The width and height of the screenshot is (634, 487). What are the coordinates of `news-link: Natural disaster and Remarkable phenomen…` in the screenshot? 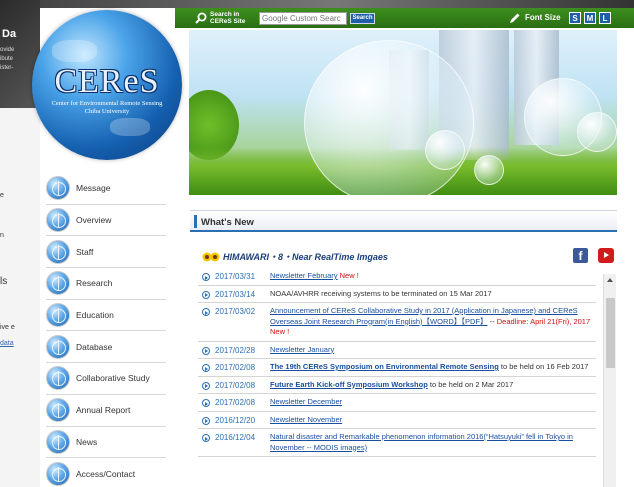 It's located at (421, 442).